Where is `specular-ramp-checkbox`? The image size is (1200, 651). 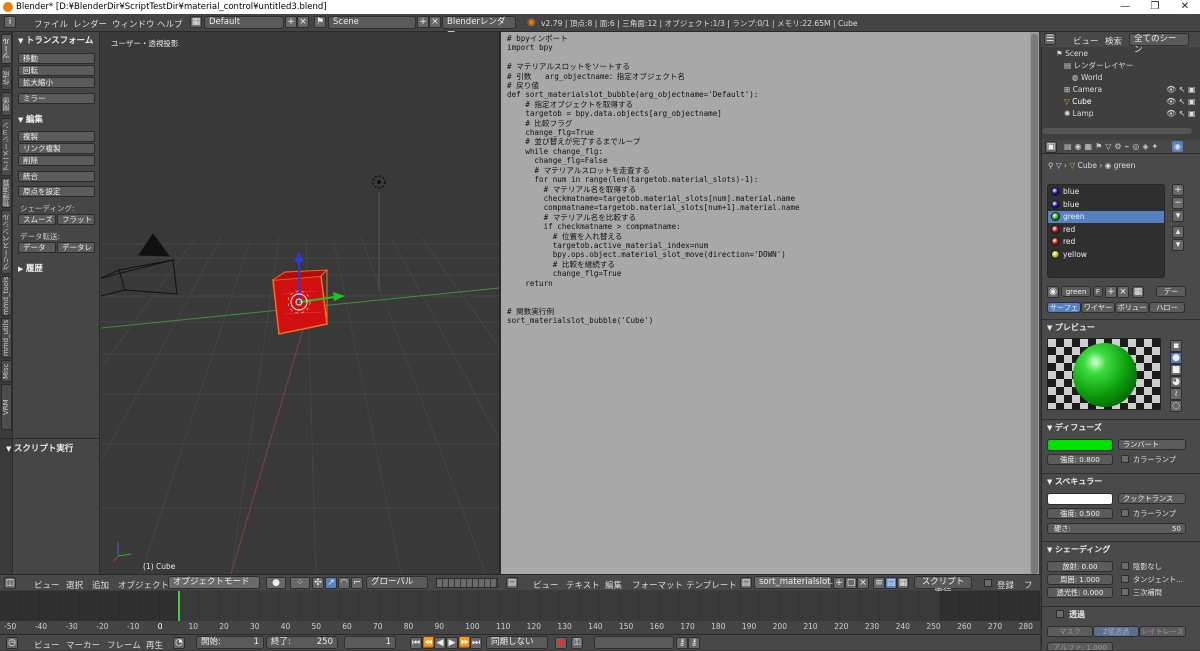
specular-ramp-checkbox is located at coordinates (1125, 513).